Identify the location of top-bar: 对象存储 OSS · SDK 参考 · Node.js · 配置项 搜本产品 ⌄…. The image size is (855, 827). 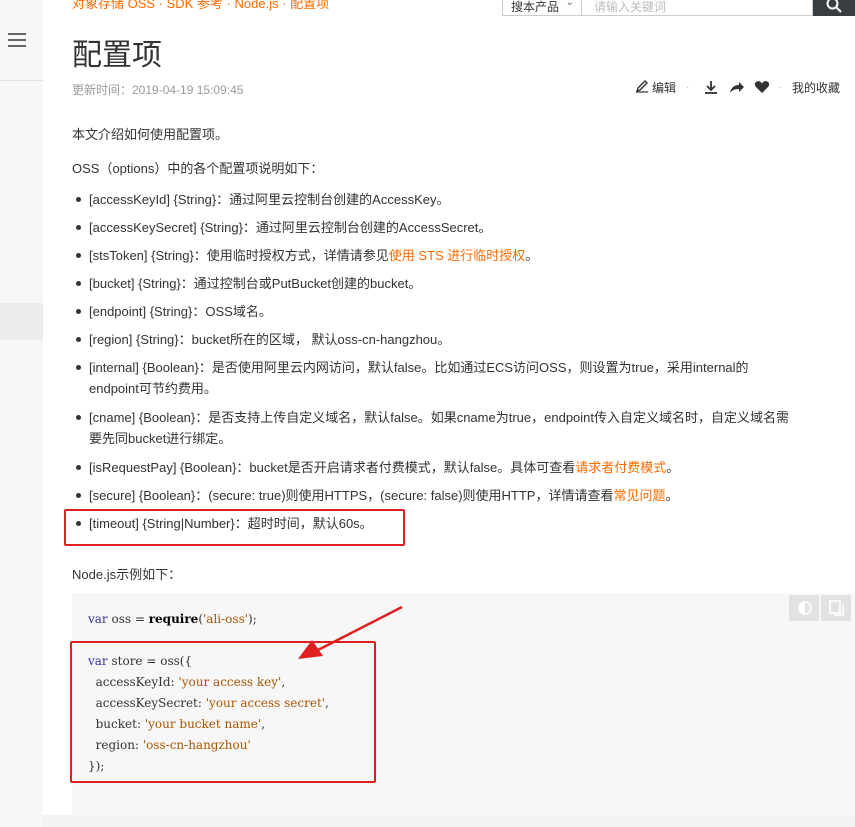
(449, 9).